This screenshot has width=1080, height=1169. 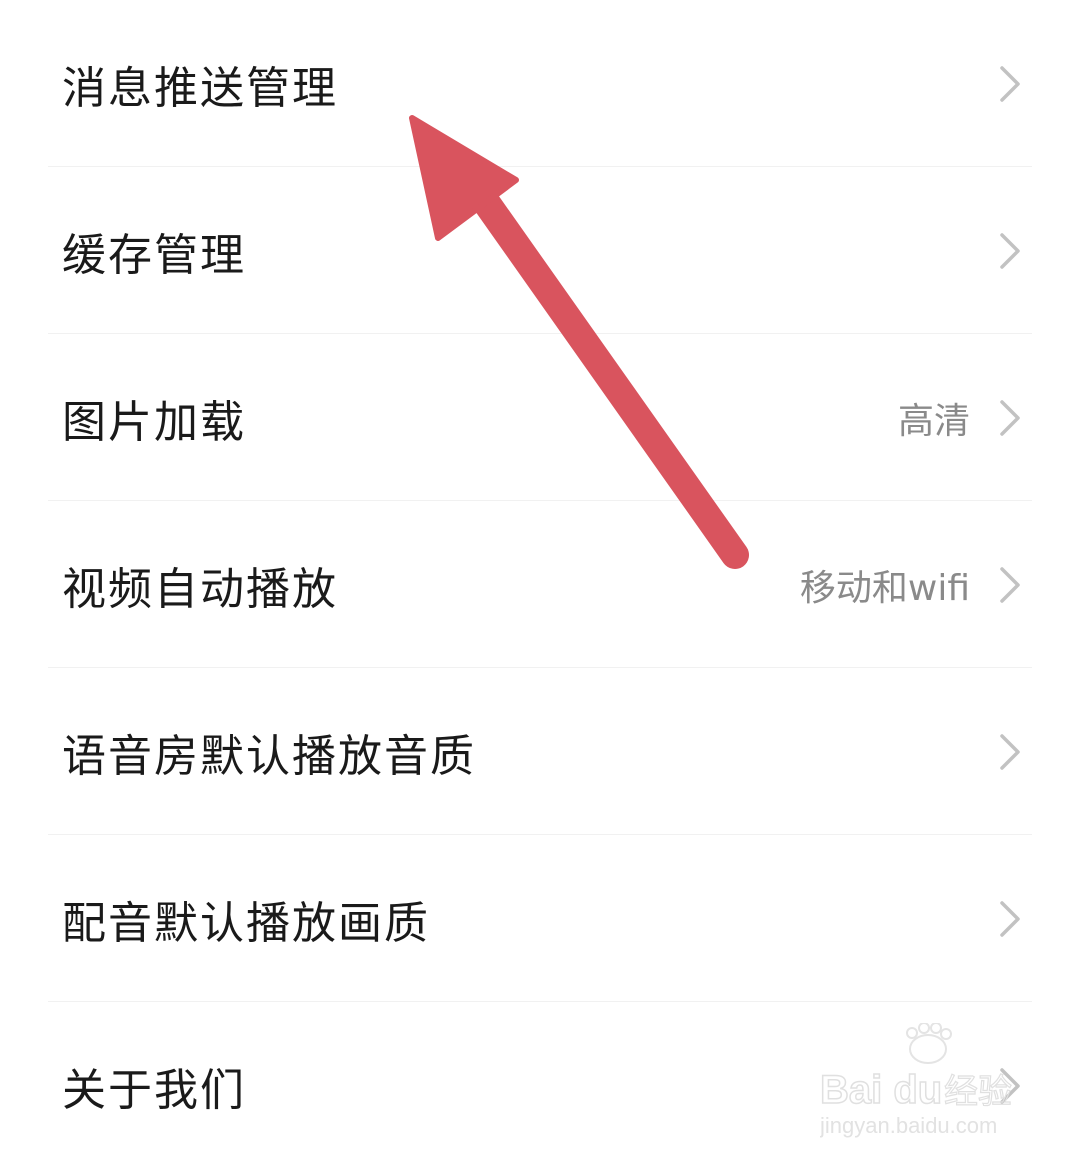 I want to click on settings-item-value: 移动和wifi, so click(x=884, y=588).